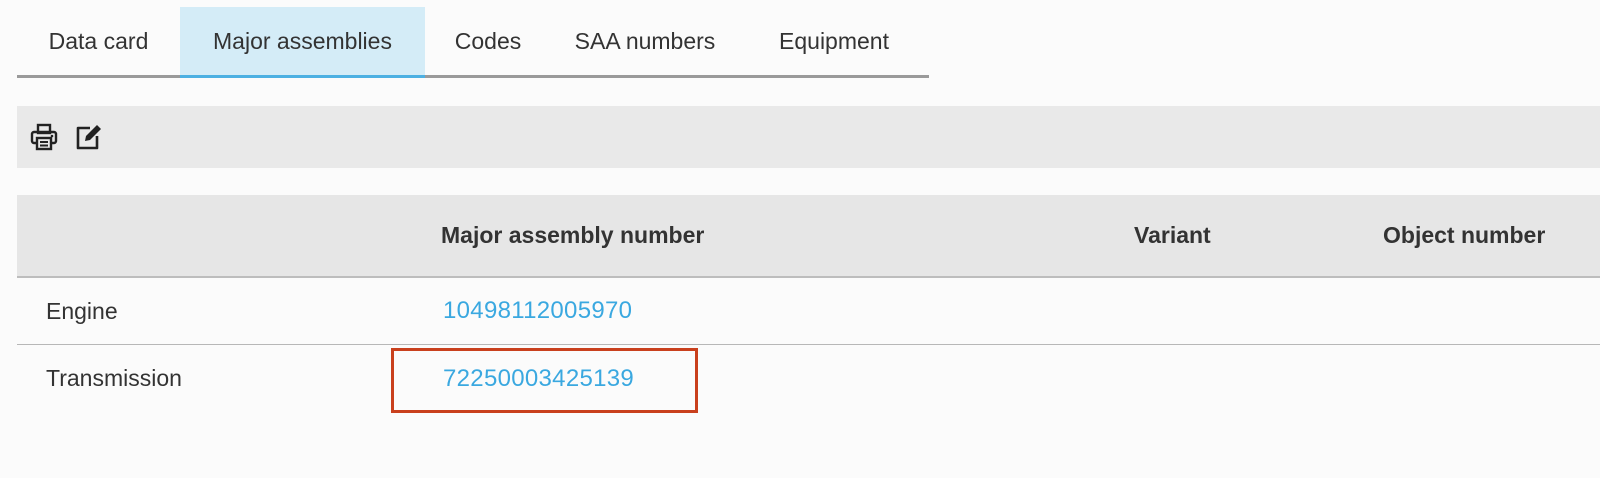 This screenshot has height=478, width=1600. I want to click on tab-saa-numbers: SAA numbers, so click(645, 41).